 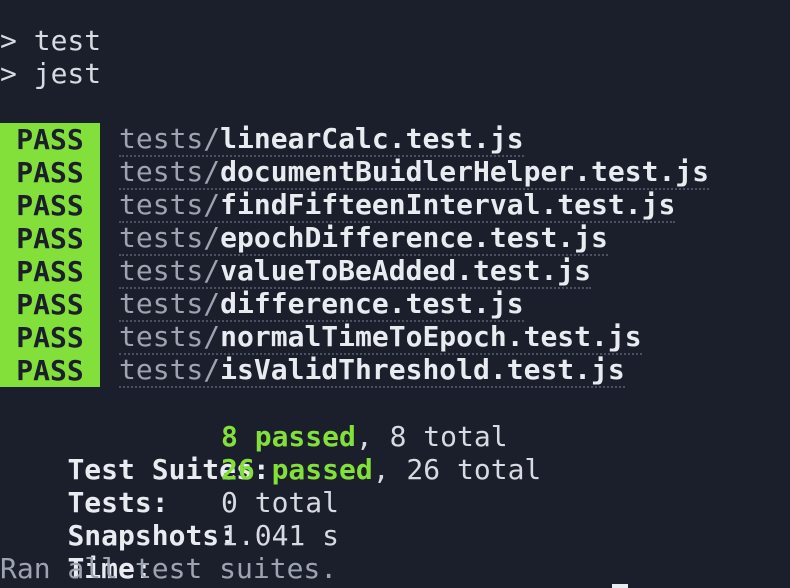 What do you see at coordinates (431, 336) in the screenshot?
I see `test-file-name: normalTimeToEpoch.test.js` at bounding box center [431, 336].